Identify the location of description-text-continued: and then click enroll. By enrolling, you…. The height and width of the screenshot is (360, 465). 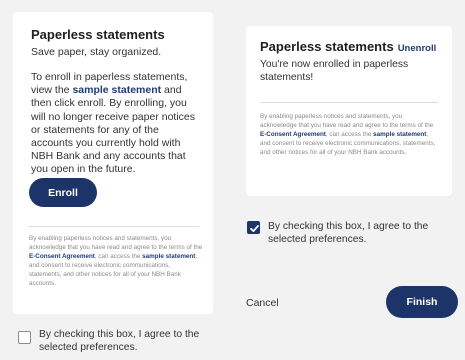
(113, 130).